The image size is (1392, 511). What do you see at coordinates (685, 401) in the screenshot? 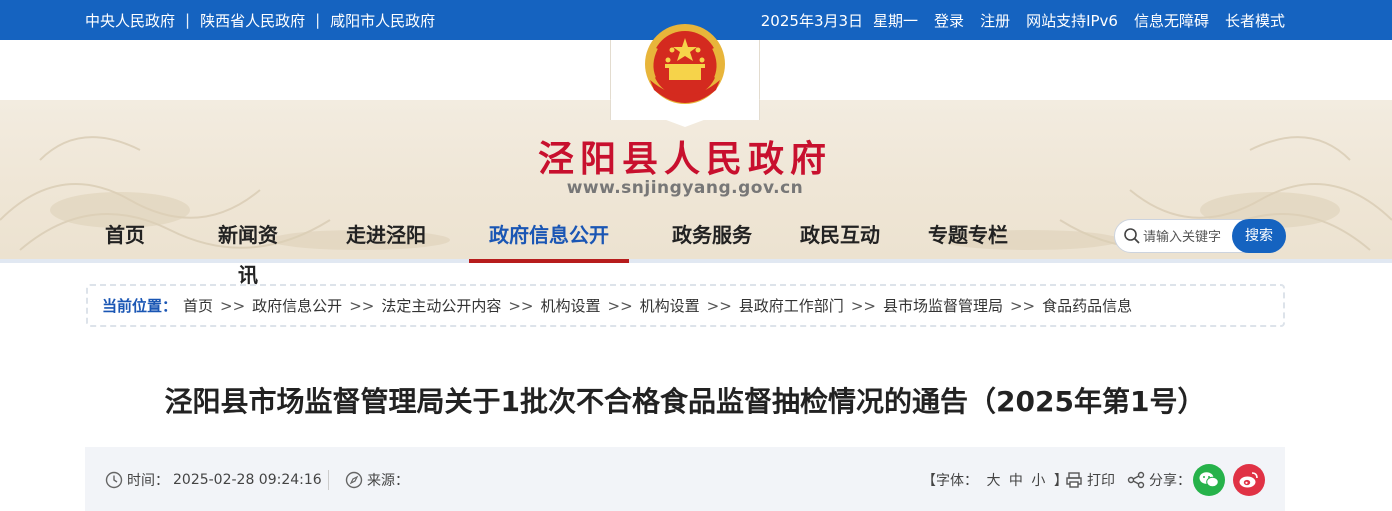
I see `article-title: 泾阳县市场监督管理局关于1批次不合格食品监督抽检情况的通告（2025年第1号）` at bounding box center [685, 401].